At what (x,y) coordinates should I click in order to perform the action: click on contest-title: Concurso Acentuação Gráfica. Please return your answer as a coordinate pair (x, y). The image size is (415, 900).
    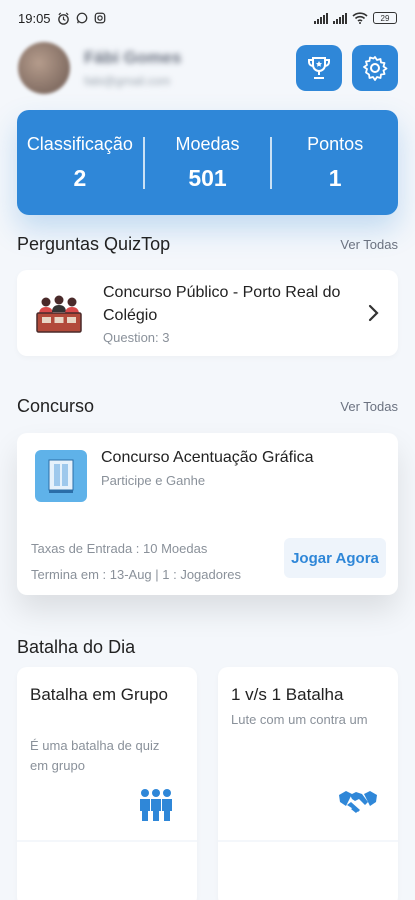
    Looking at the image, I should click on (207, 457).